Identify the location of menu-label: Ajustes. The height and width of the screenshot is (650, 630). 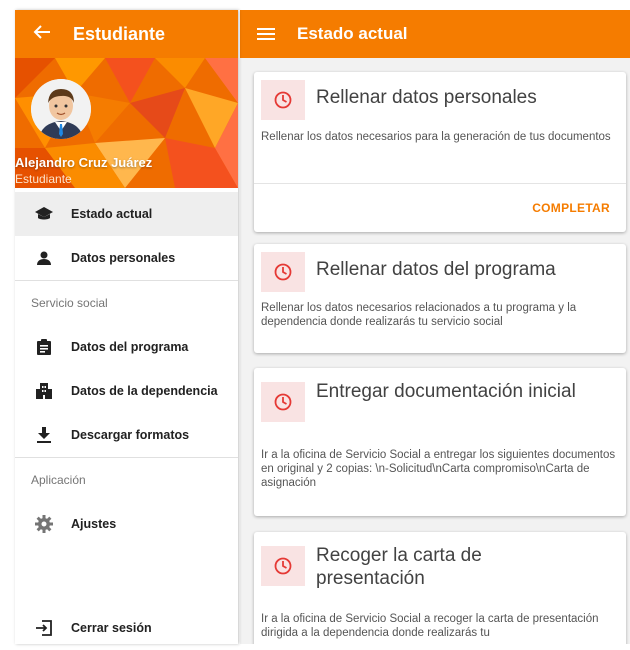
(94, 524).